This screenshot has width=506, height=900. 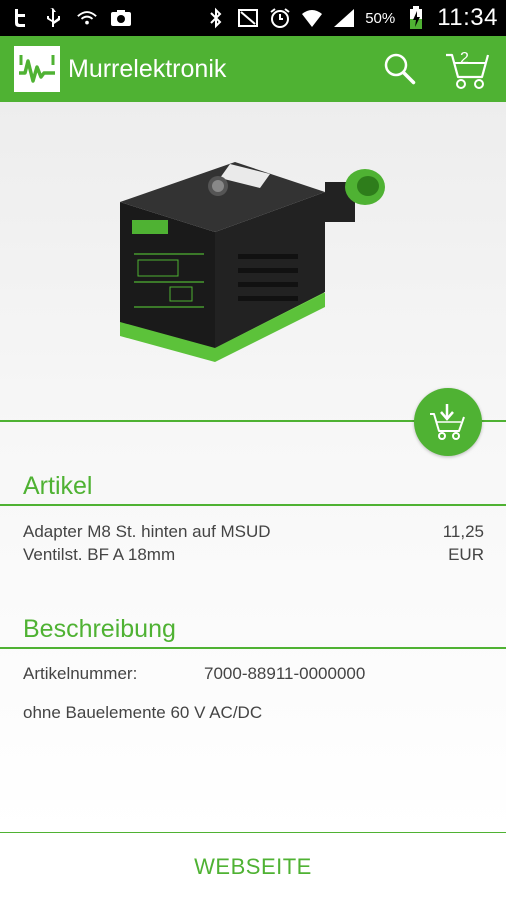 I want to click on wifi-hotspot-icon, so click(x=87, y=18).